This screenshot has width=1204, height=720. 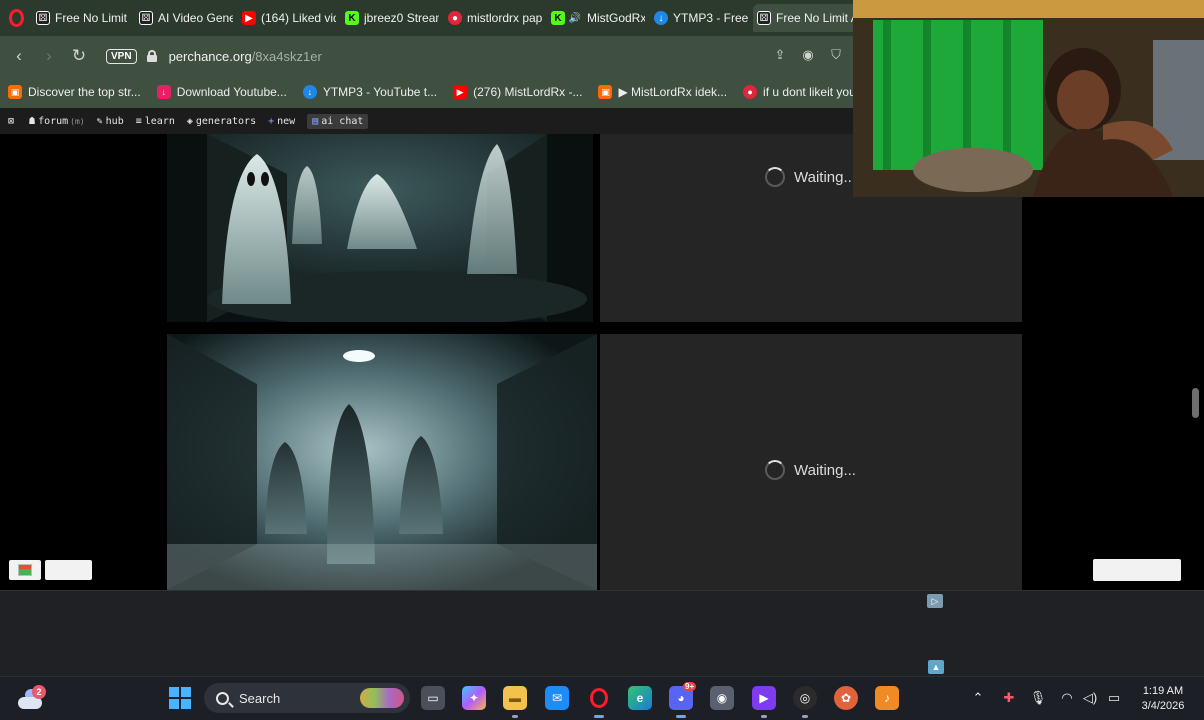 I want to click on nav-generators-label: generators, so click(x=226, y=121).